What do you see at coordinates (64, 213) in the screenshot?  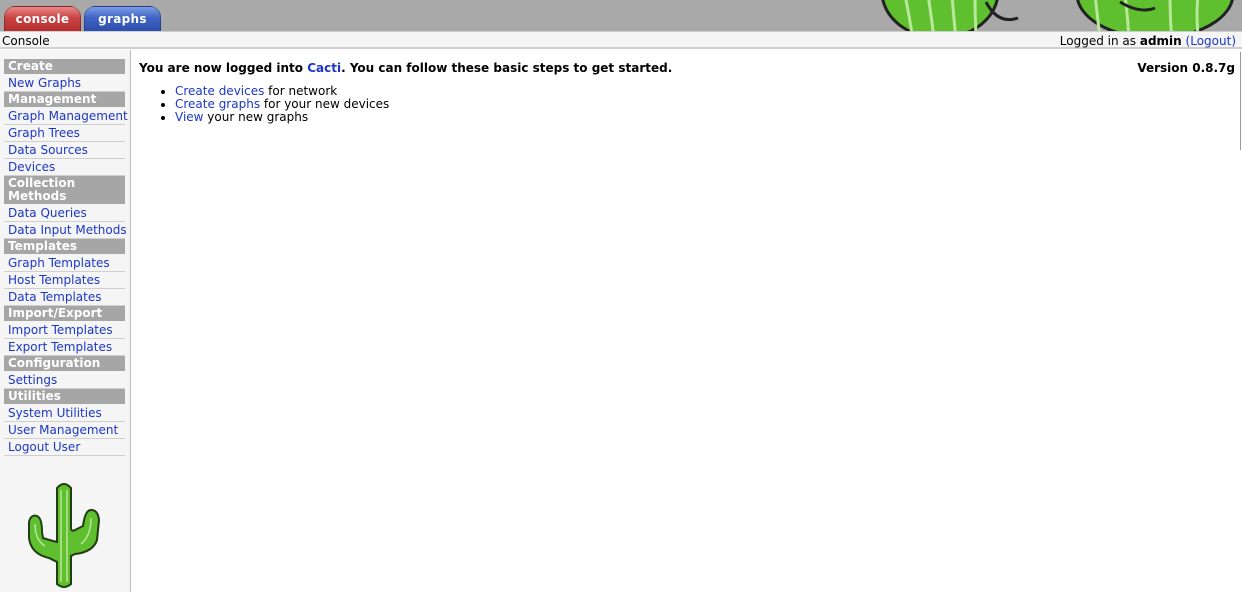 I see `sidebar-item-data-queries: Data Queries` at bounding box center [64, 213].